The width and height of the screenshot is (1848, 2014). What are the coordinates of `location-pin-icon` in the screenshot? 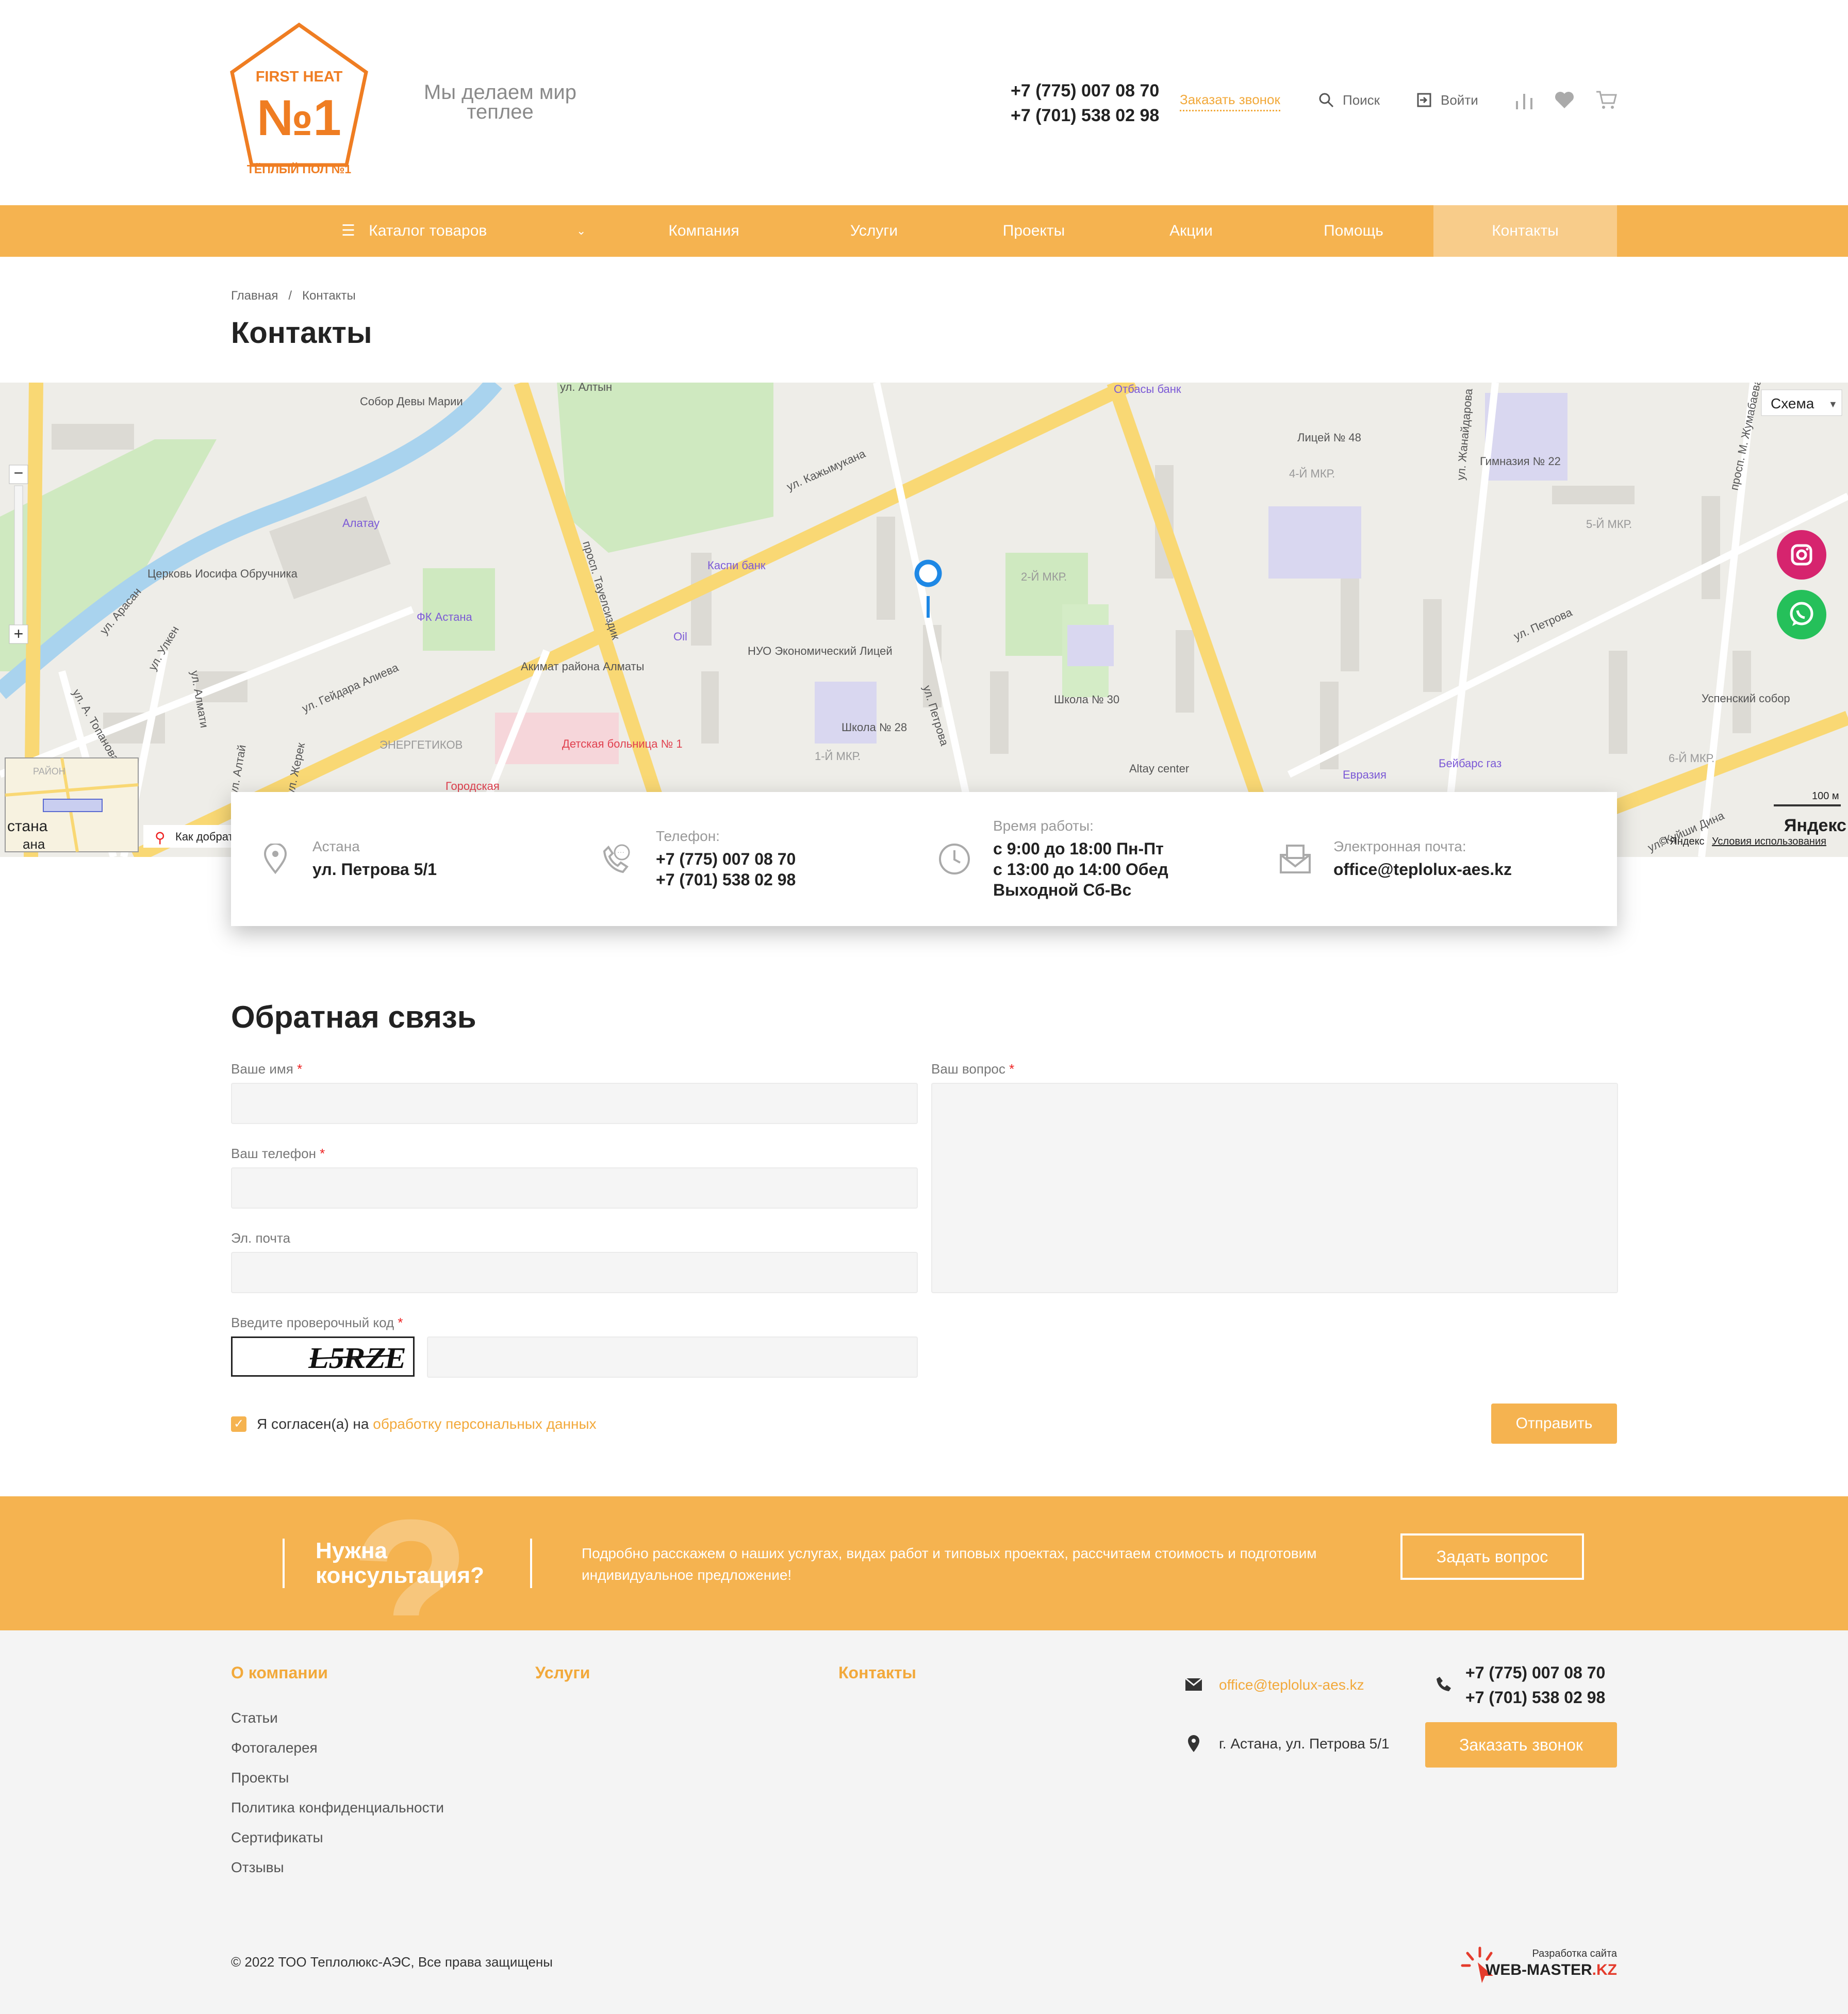 It's located at (1193, 1745).